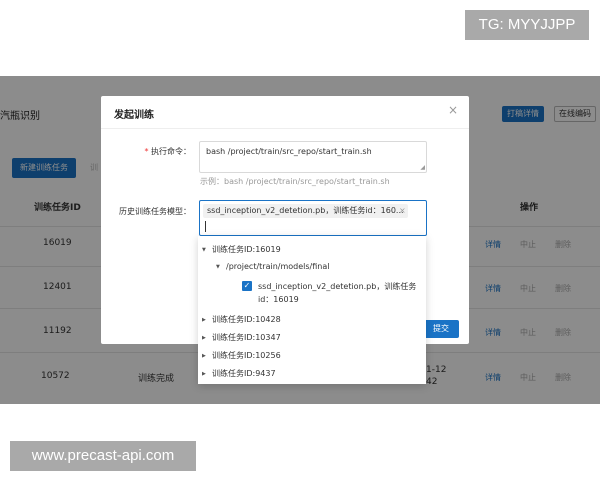 The image size is (600, 480). I want to click on tree-node-16019: ▼ 训练任务ID:16019, so click(241, 249).